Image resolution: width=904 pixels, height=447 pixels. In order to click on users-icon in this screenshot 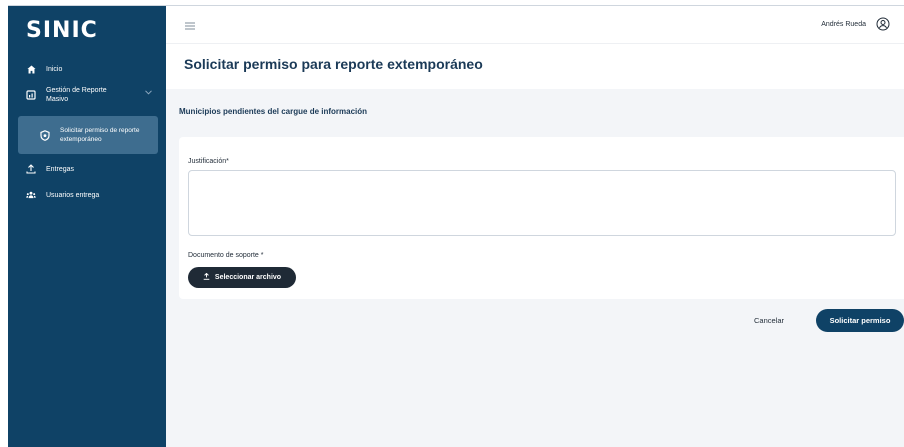, I will do `click(31, 195)`.